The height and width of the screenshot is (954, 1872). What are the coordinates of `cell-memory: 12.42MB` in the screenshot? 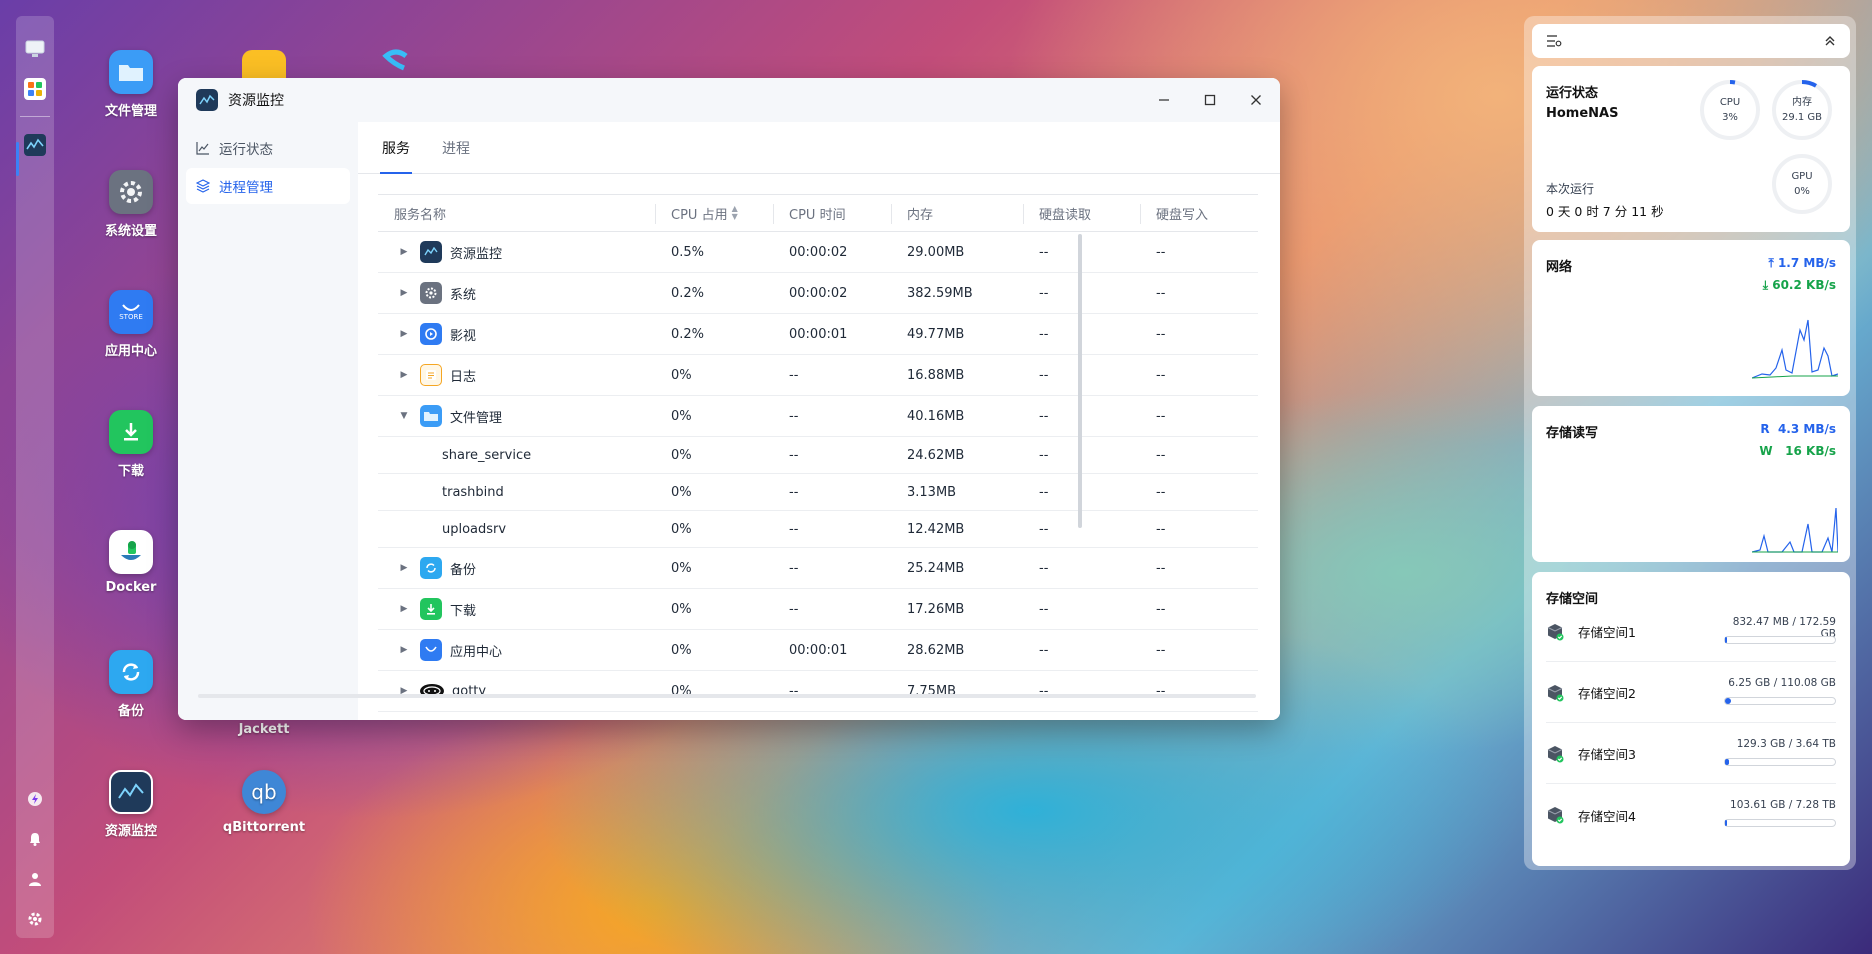 It's located at (936, 529).